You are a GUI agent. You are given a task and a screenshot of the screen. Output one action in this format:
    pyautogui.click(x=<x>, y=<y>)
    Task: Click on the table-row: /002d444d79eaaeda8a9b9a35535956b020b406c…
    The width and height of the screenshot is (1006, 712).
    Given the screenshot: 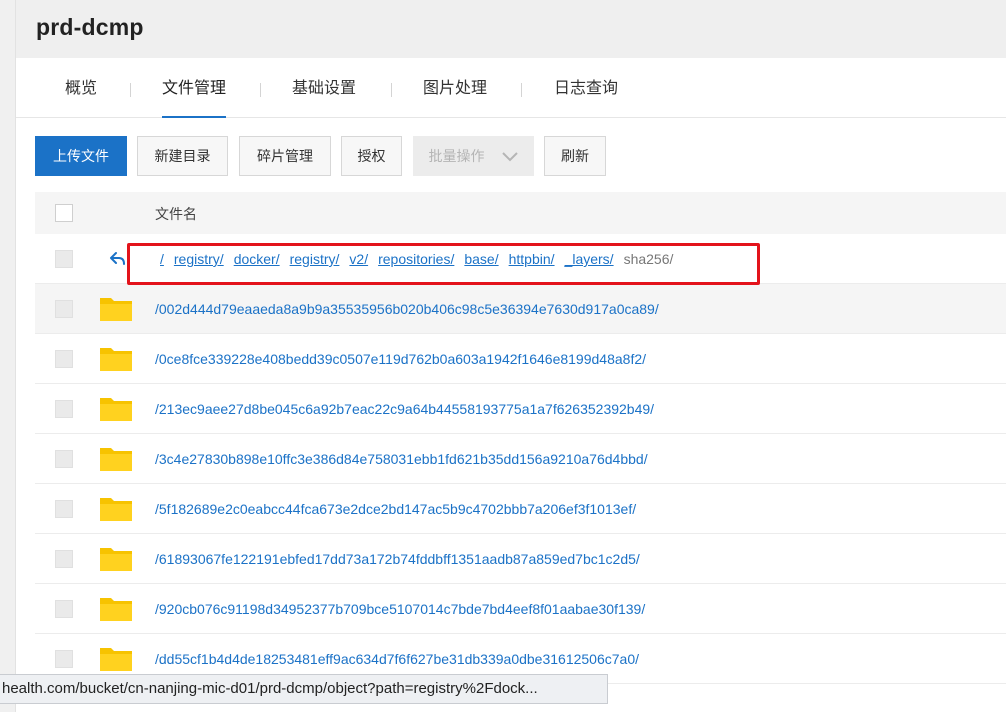 What is the action you would take?
    pyautogui.click(x=520, y=309)
    